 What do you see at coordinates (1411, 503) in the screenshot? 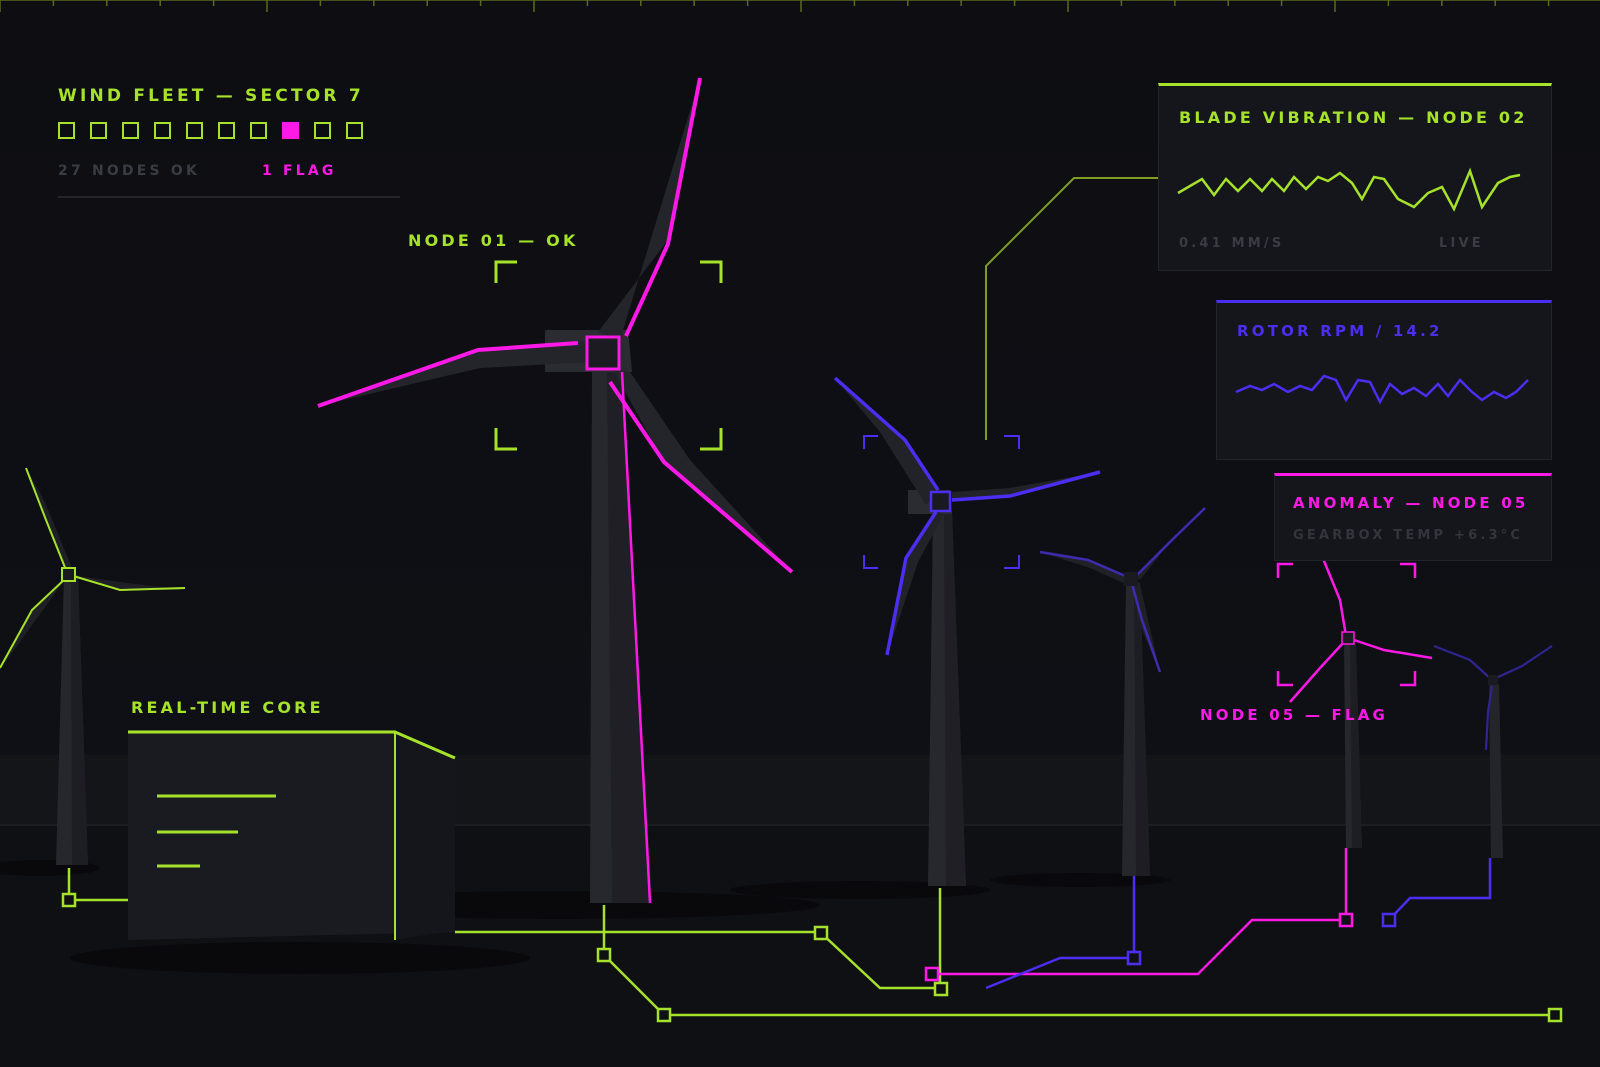
I see `anomaly-title: ANOMALY — NODE 05` at bounding box center [1411, 503].